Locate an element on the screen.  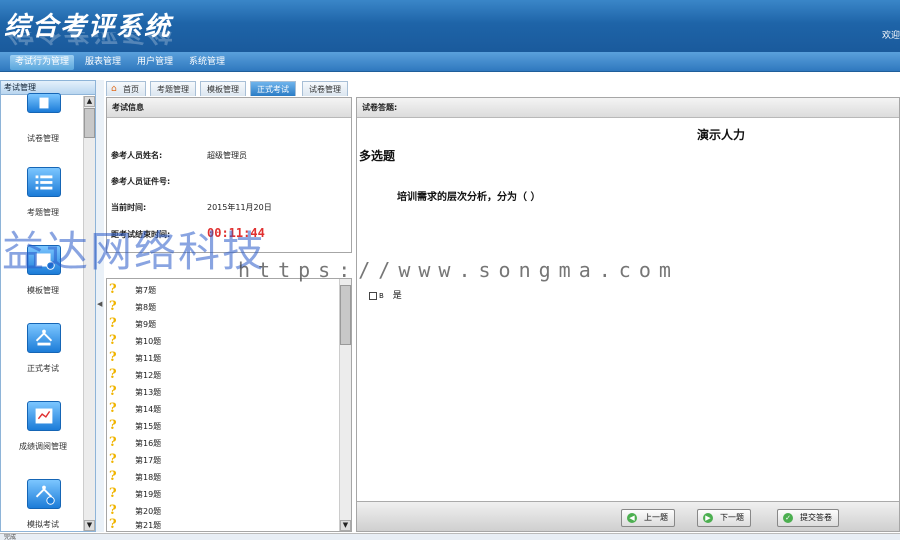
sidebar-item-label: 成绩调阅管理 is located at coordinates (43, 446).